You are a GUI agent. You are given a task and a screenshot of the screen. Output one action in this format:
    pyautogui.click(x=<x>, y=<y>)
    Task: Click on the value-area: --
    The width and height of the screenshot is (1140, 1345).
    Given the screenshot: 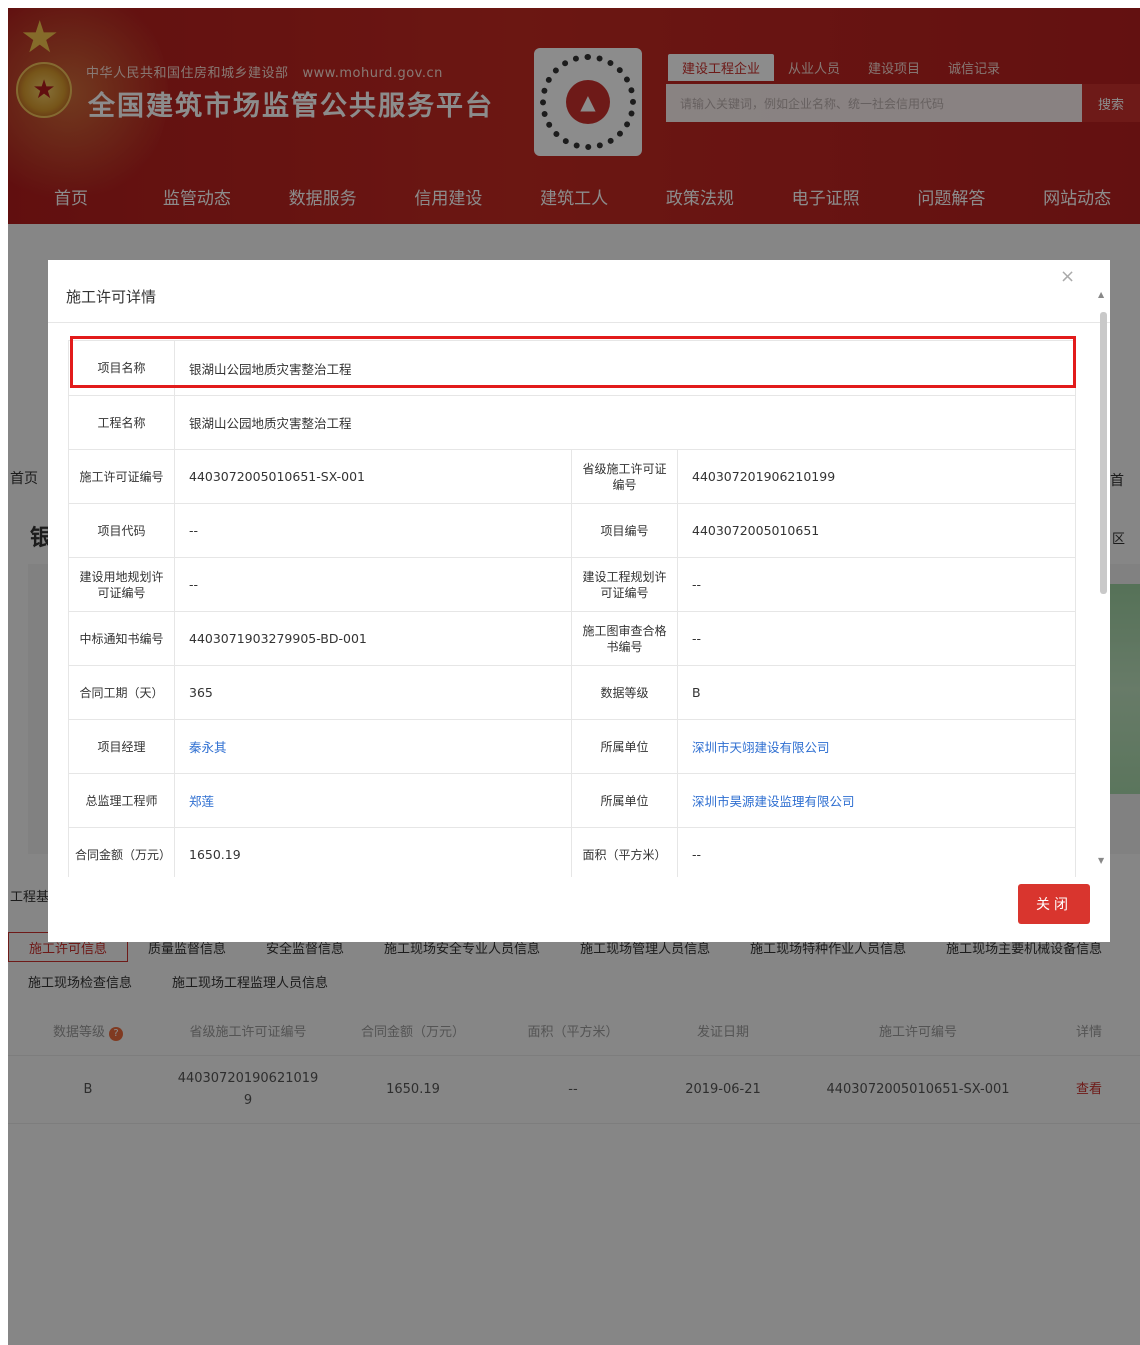 What is the action you would take?
    pyautogui.click(x=697, y=854)
    